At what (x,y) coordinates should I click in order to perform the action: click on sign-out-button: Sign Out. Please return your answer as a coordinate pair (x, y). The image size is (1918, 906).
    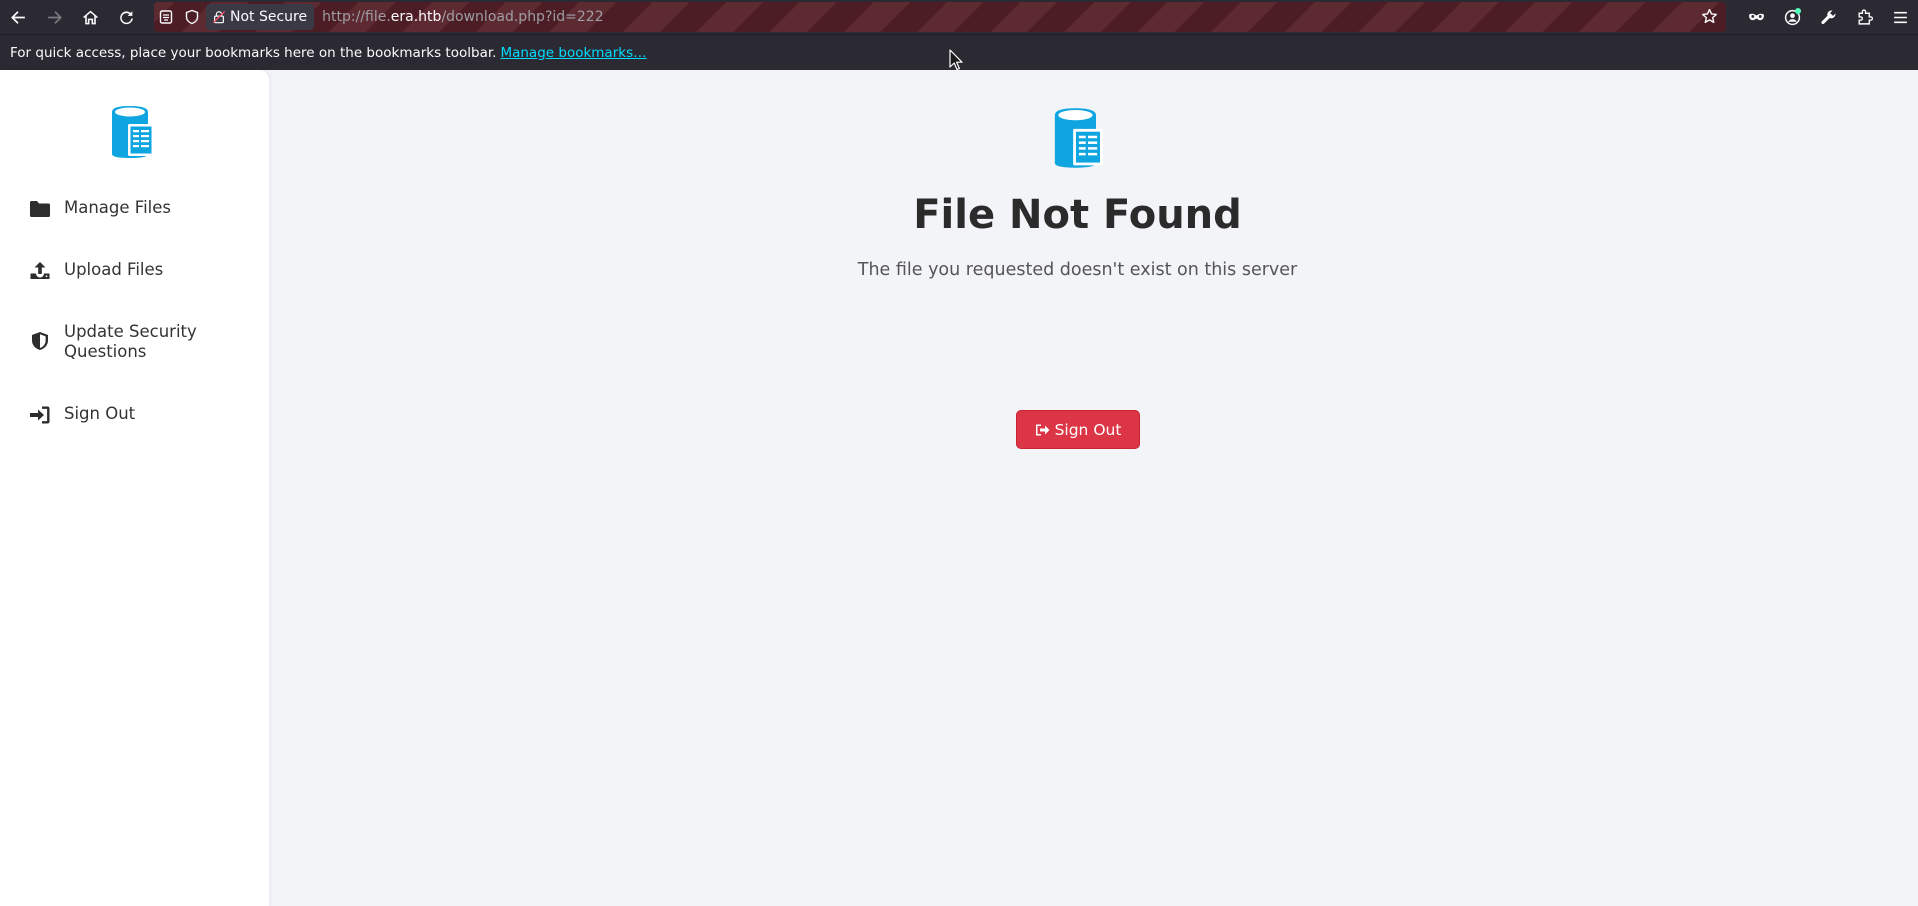
    Looking at the image, I should click on (1078, 429).